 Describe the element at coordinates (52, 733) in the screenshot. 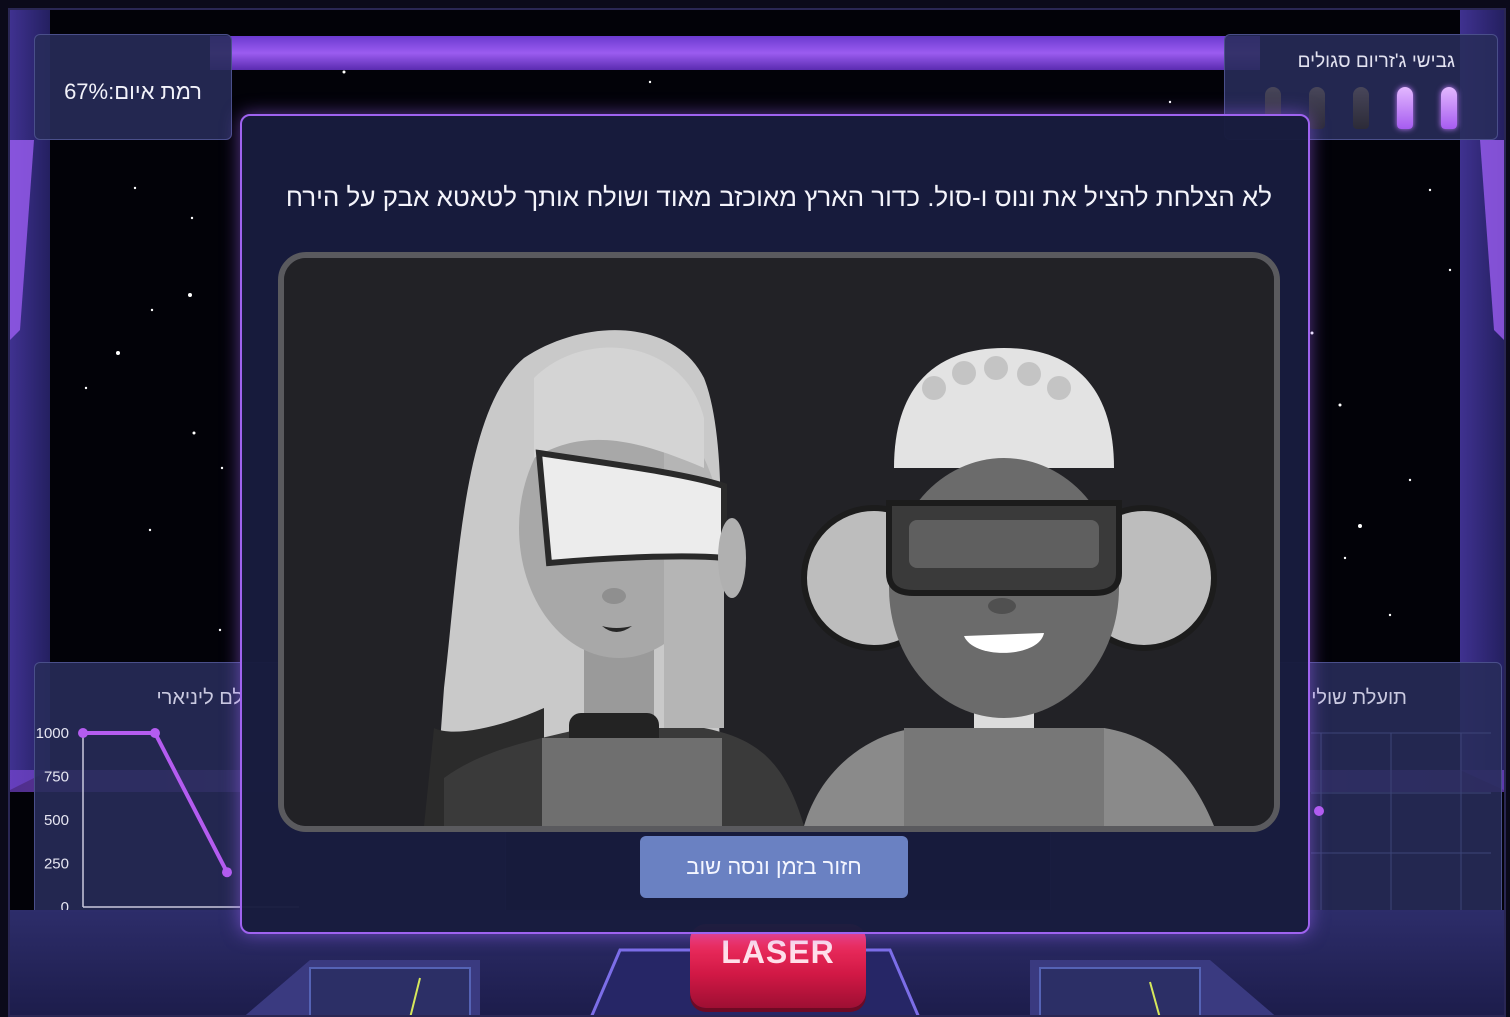

I see `y-tick-label: 1000` at that location.